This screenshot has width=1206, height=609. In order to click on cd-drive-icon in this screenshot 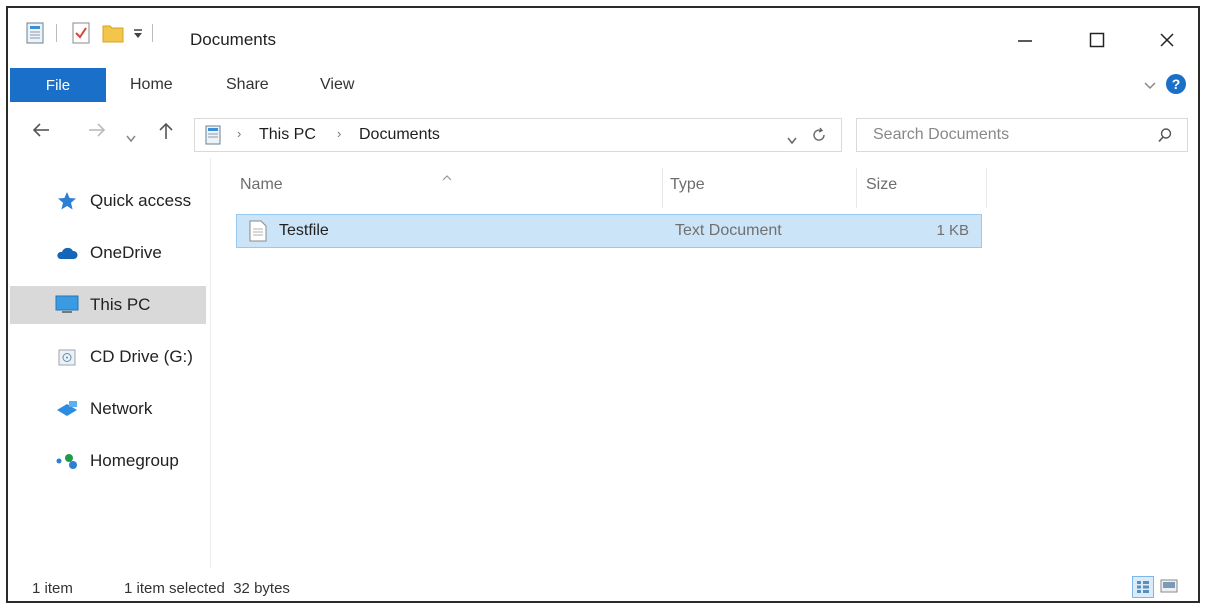, I will do `click(67, 357)`.